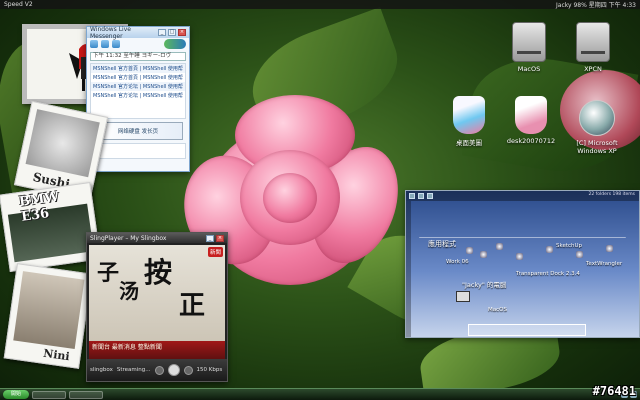  Describe the element at coordinates (412, 196) in the screenshot. I see `close-button` at that location.